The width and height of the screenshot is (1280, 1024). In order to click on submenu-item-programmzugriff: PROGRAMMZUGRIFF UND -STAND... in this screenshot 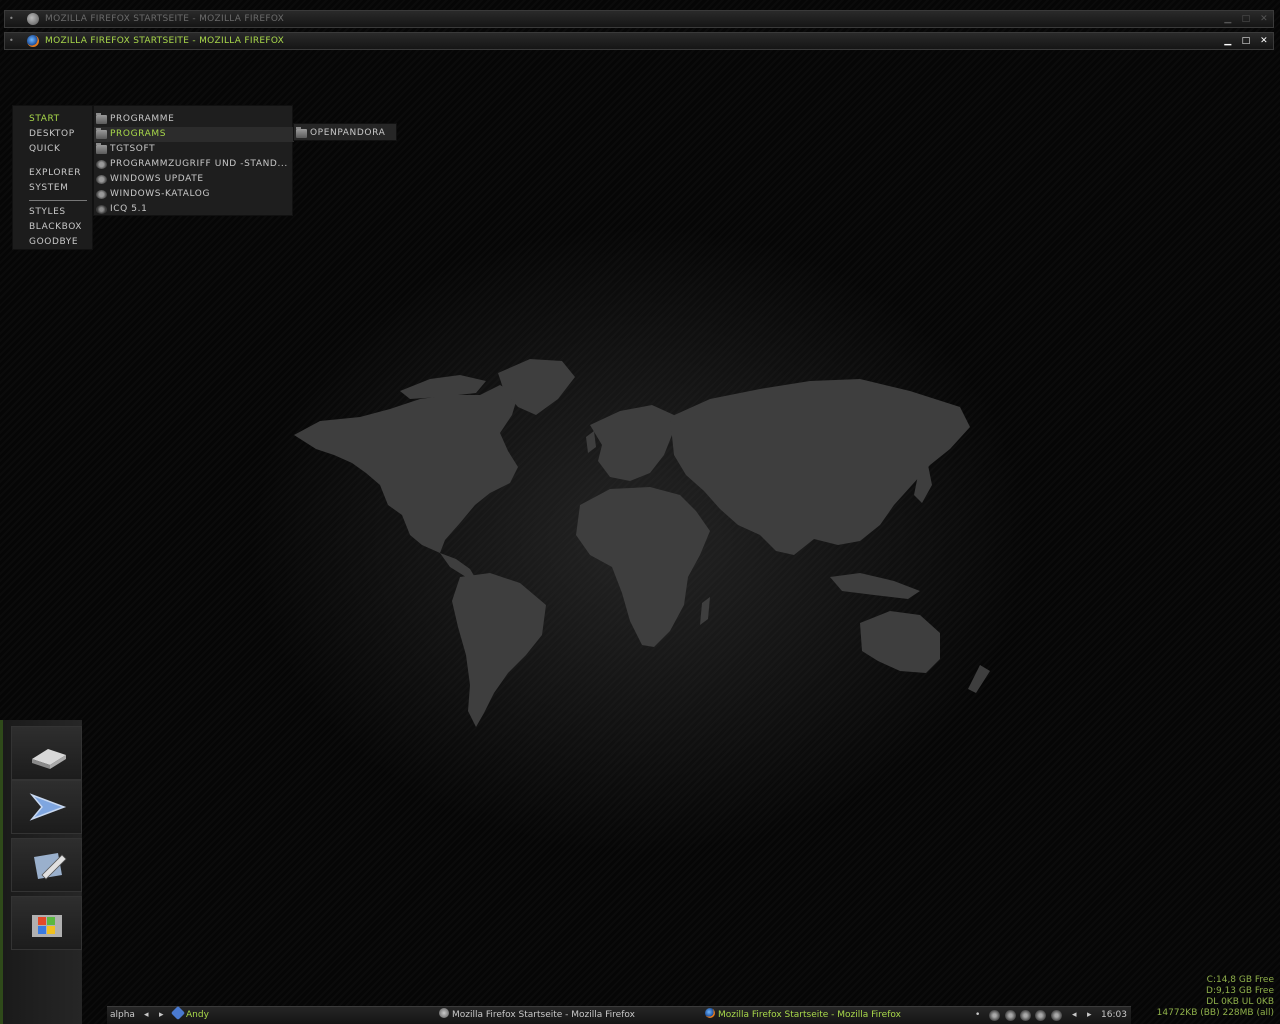, I will do `click(194, 164)`.